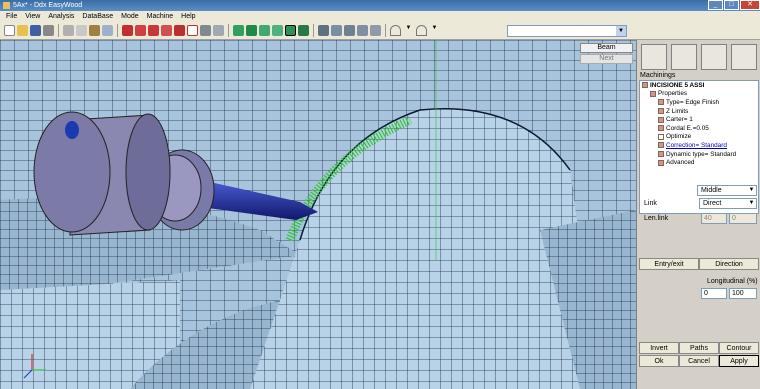  I want to click on window-title: 5Ax* - Ddx EasyWood, so click(48, 5).